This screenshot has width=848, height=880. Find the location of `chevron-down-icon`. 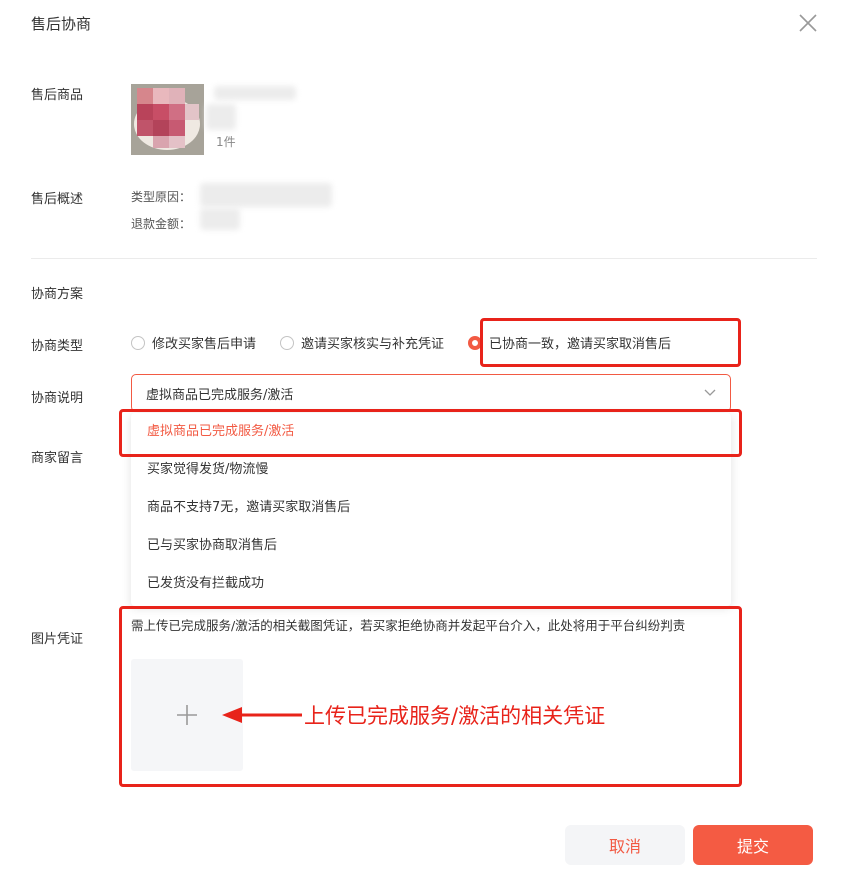

chevron-down-icon is located at coordinates (710, 392).